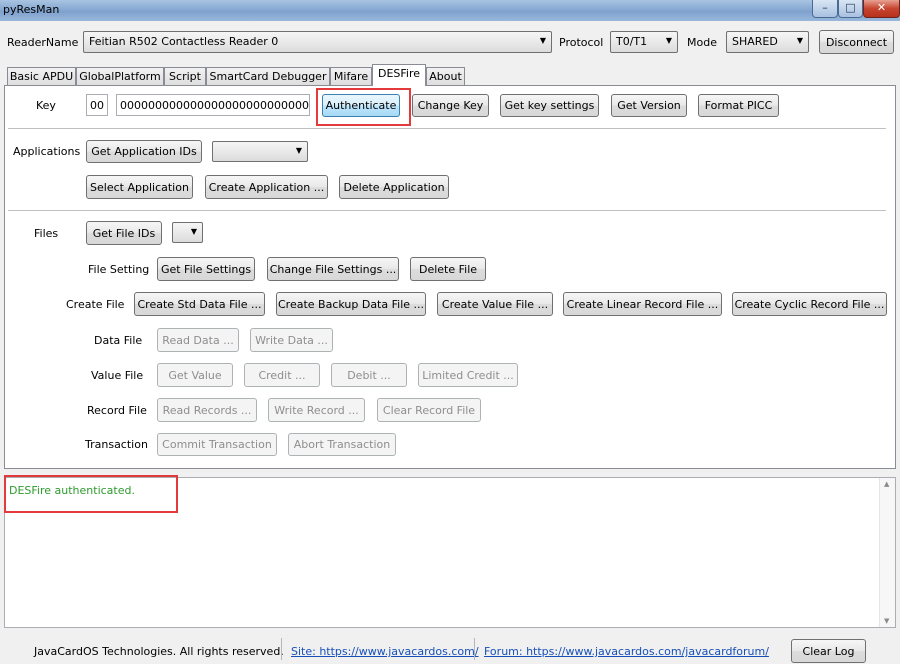 The width and height of the screenshot is (900, 664). I want to click on protocol-select: T0/T1 ▼, so click(644, 42).